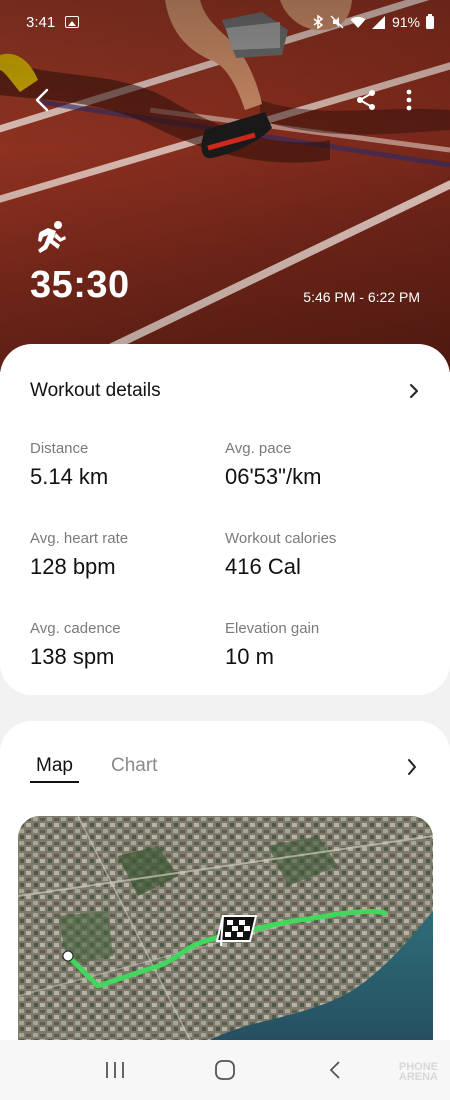 The image size is (450, 1100). I want to click on workout-details-title: Workout details, so click(95, 390).